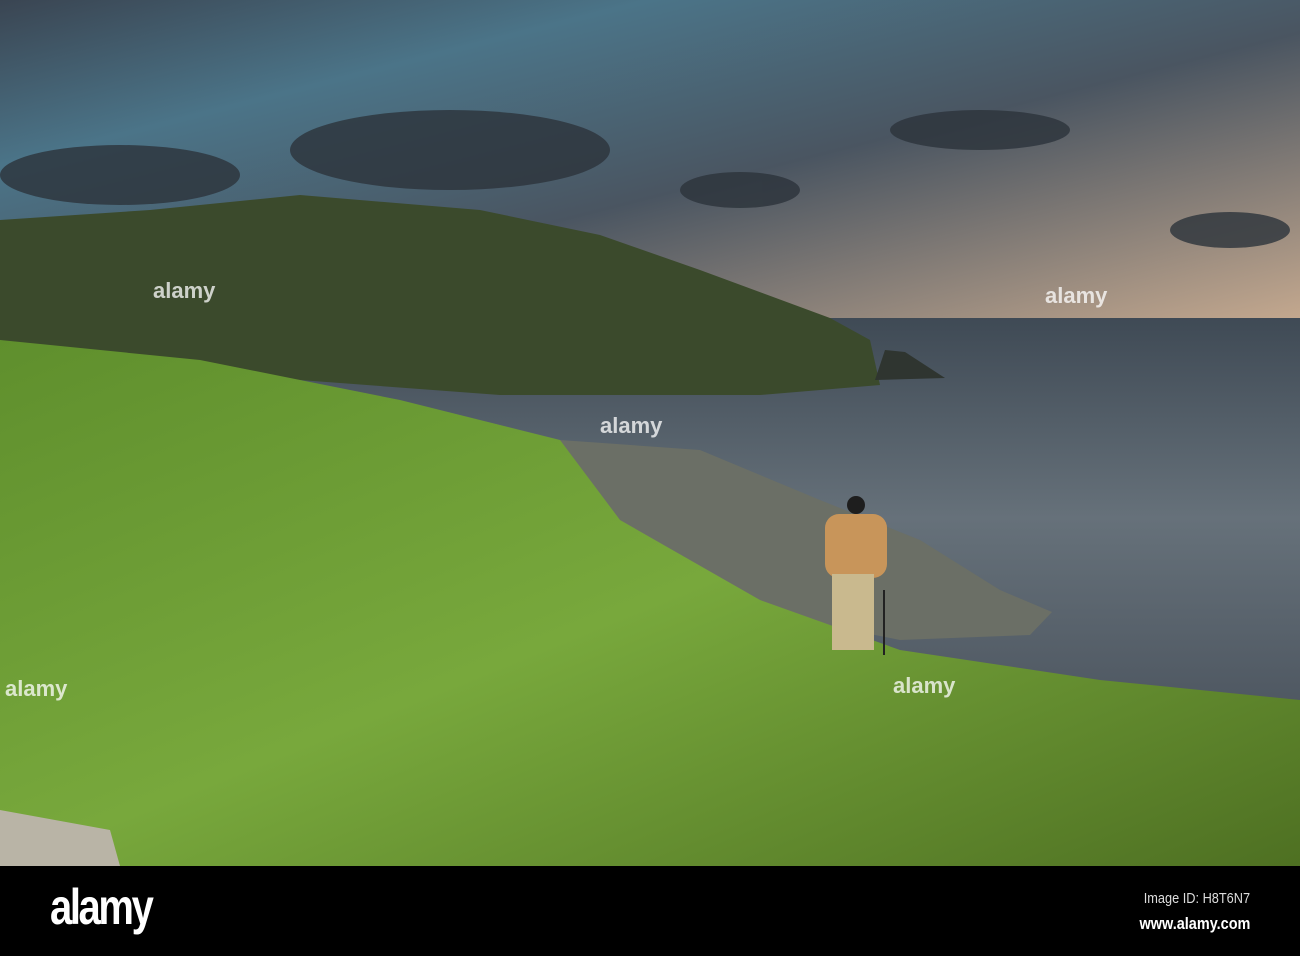 Image resolution: width=1300 pixels, height=956 pixels. What do you see at coordinates (1196, 898) in the screenshot?
I see `image-id: Image ID: H8T6N7` at bounding box center [1196, 898].